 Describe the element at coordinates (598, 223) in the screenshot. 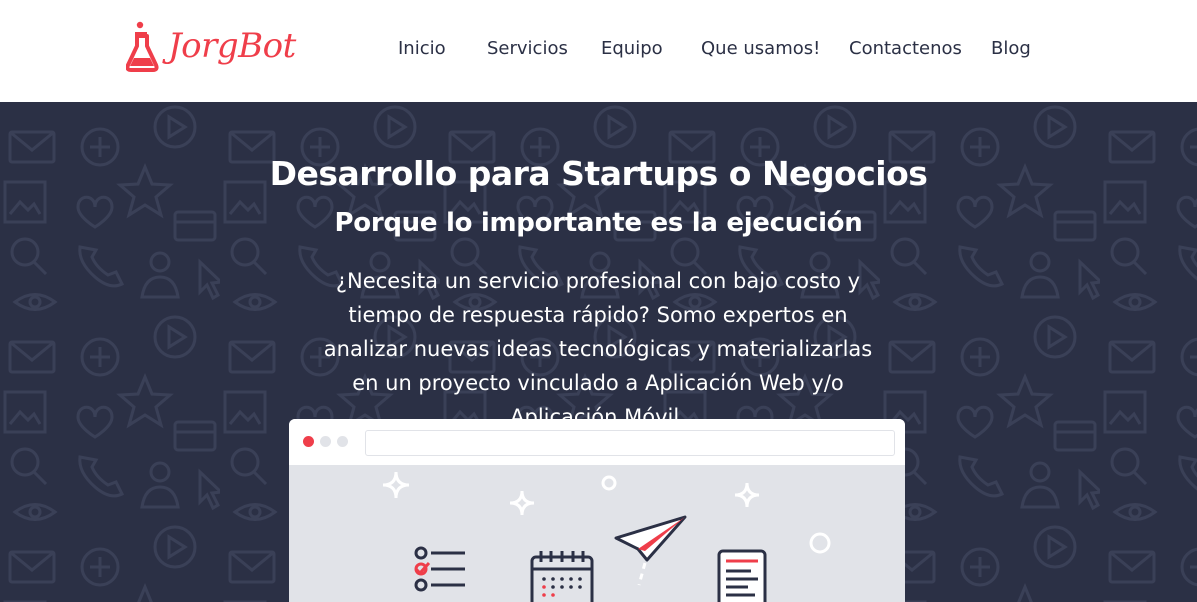

I see `hero-subtitle: Porque lo importante es la ejecución` at that location.